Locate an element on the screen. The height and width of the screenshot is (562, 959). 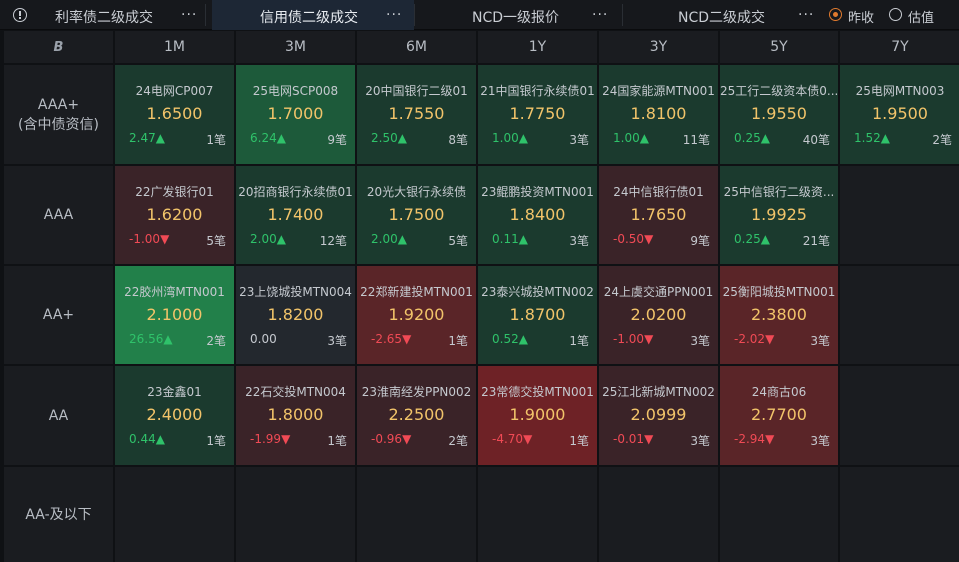
bond-yield: 1.7550 is located at coordinates (416, 113).